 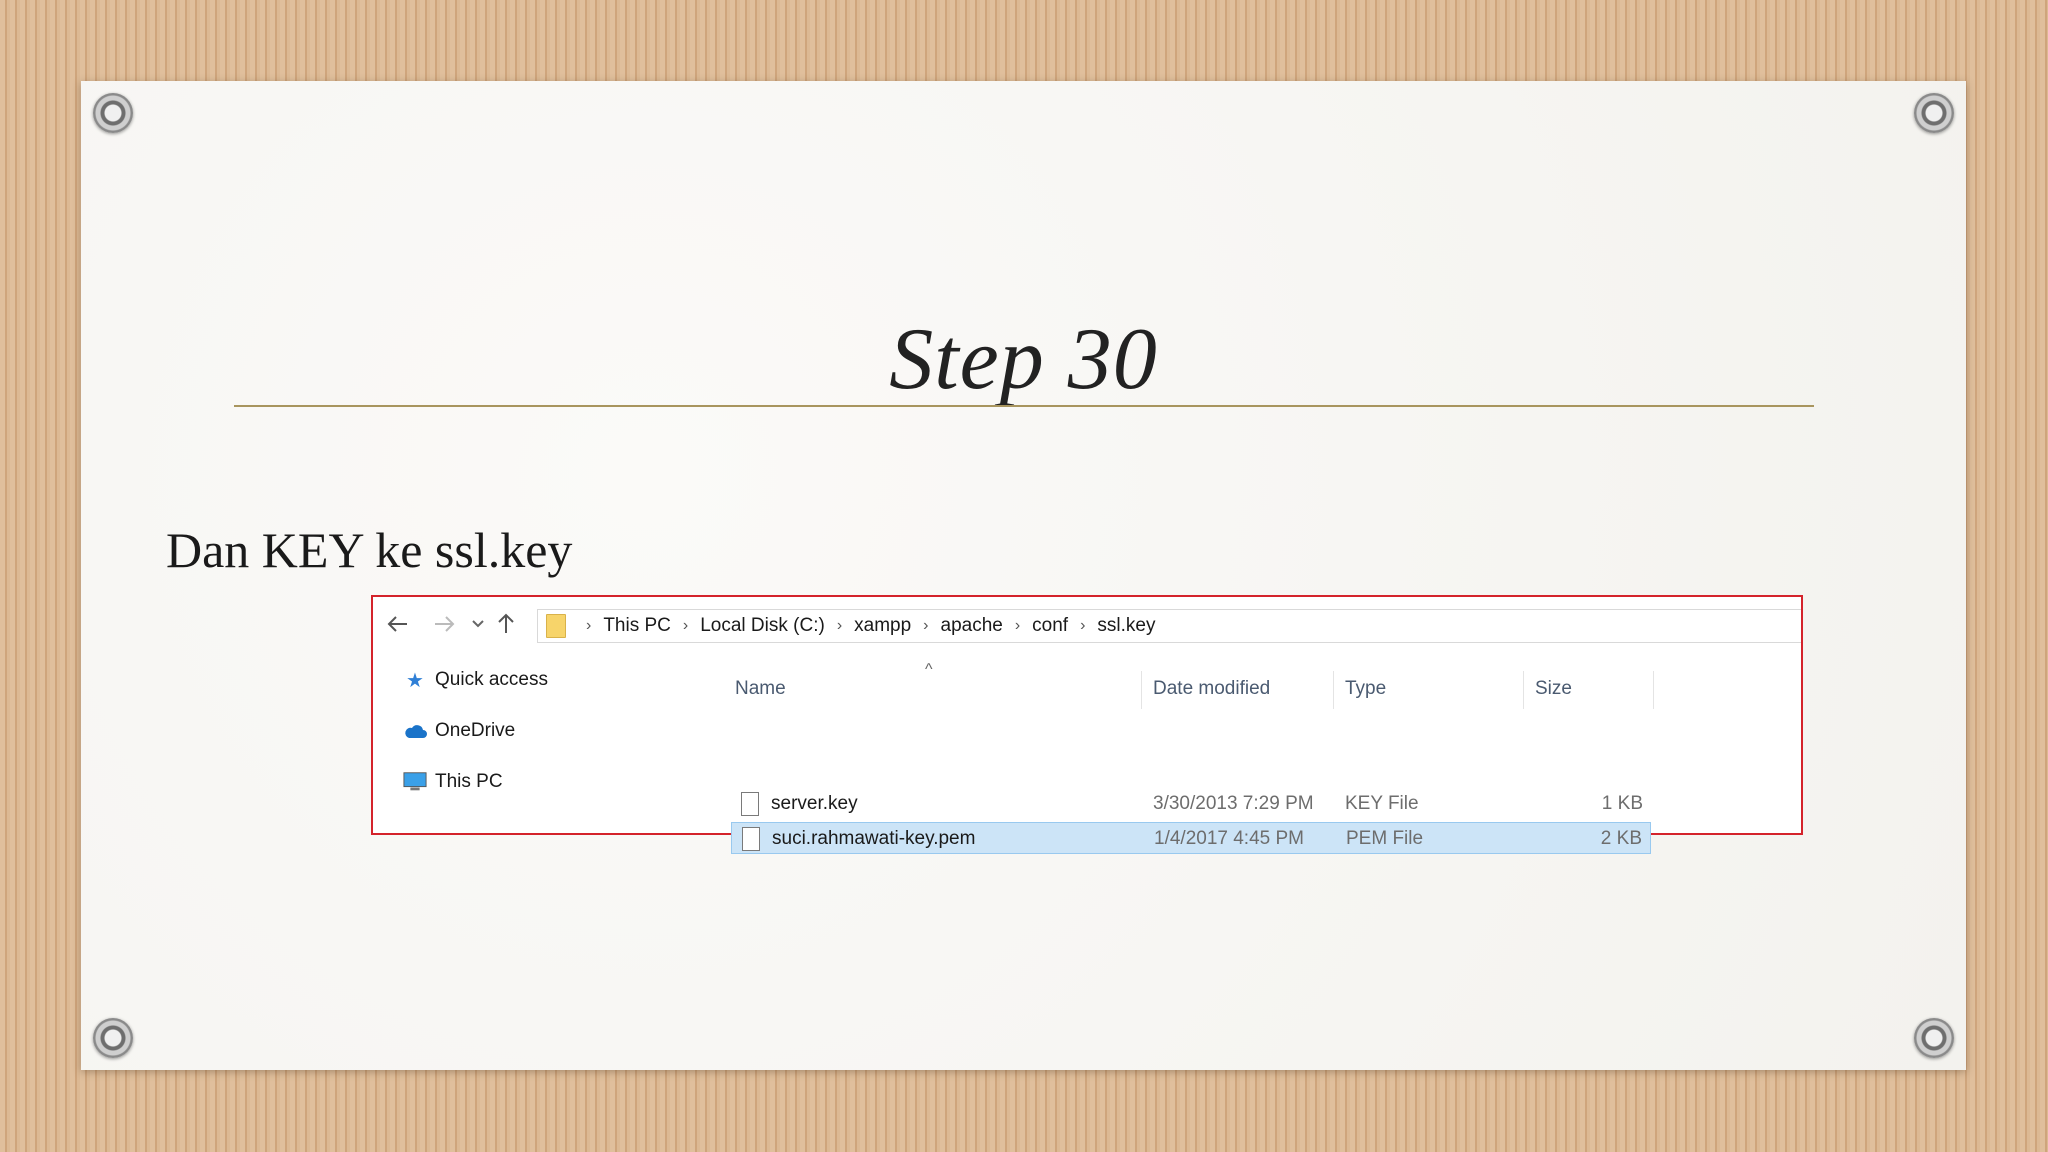 I want to click on column-header-date-modified: Date modified, so click(x=1211, y=689).